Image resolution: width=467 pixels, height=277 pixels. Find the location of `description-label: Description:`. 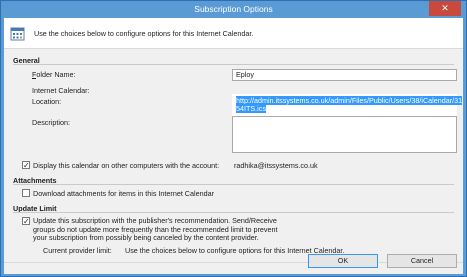

description-label: Description: is located at coordinates (51, 122).